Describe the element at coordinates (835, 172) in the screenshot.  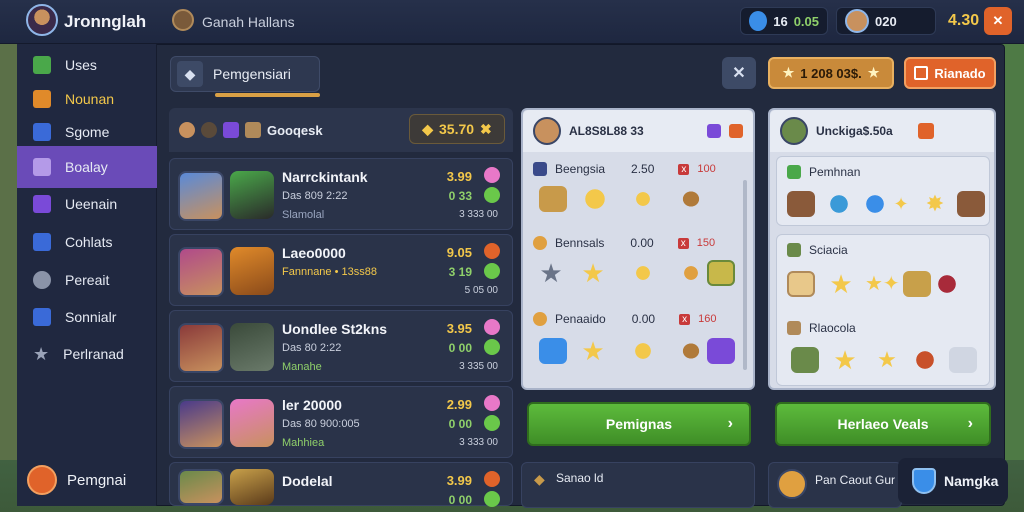
I see `loot-section-label: Pemhnan` at that location.